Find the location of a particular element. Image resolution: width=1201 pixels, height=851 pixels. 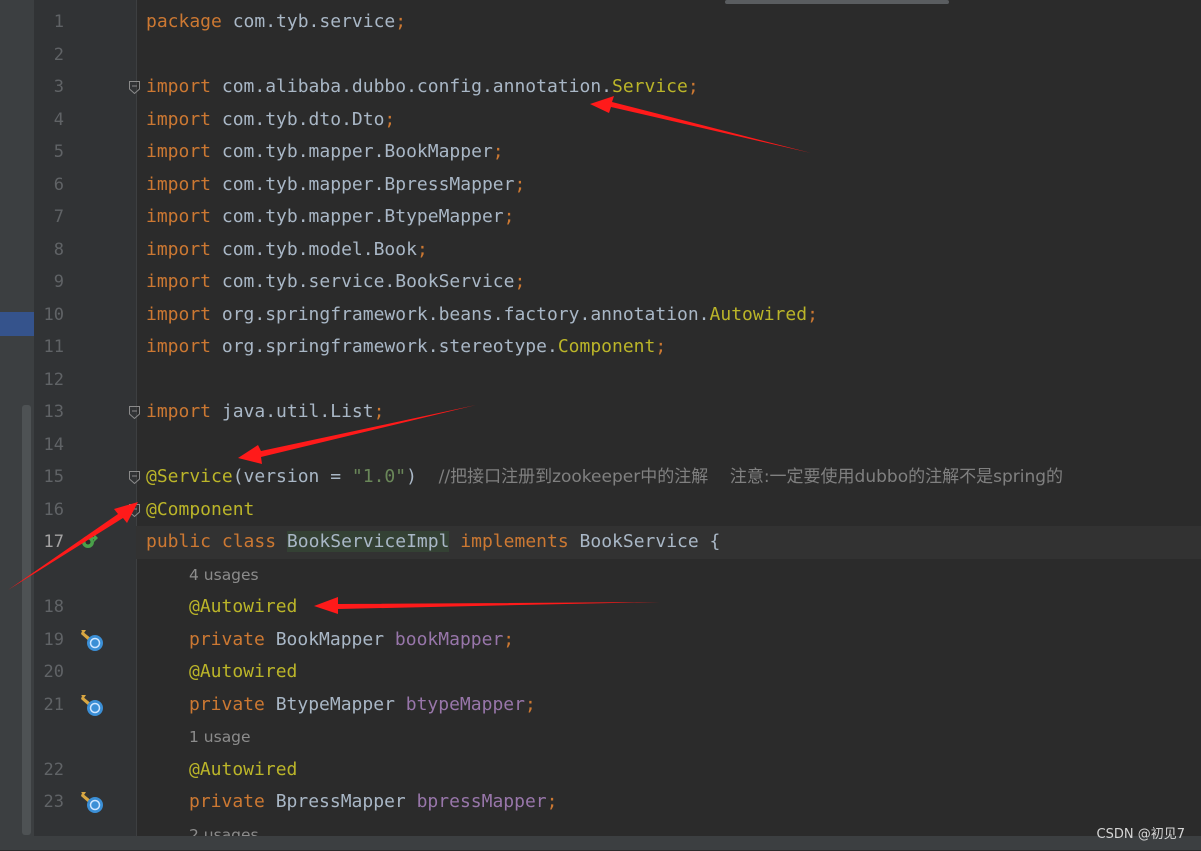

red-arrow-autowired is located at coordinates (487, 605).